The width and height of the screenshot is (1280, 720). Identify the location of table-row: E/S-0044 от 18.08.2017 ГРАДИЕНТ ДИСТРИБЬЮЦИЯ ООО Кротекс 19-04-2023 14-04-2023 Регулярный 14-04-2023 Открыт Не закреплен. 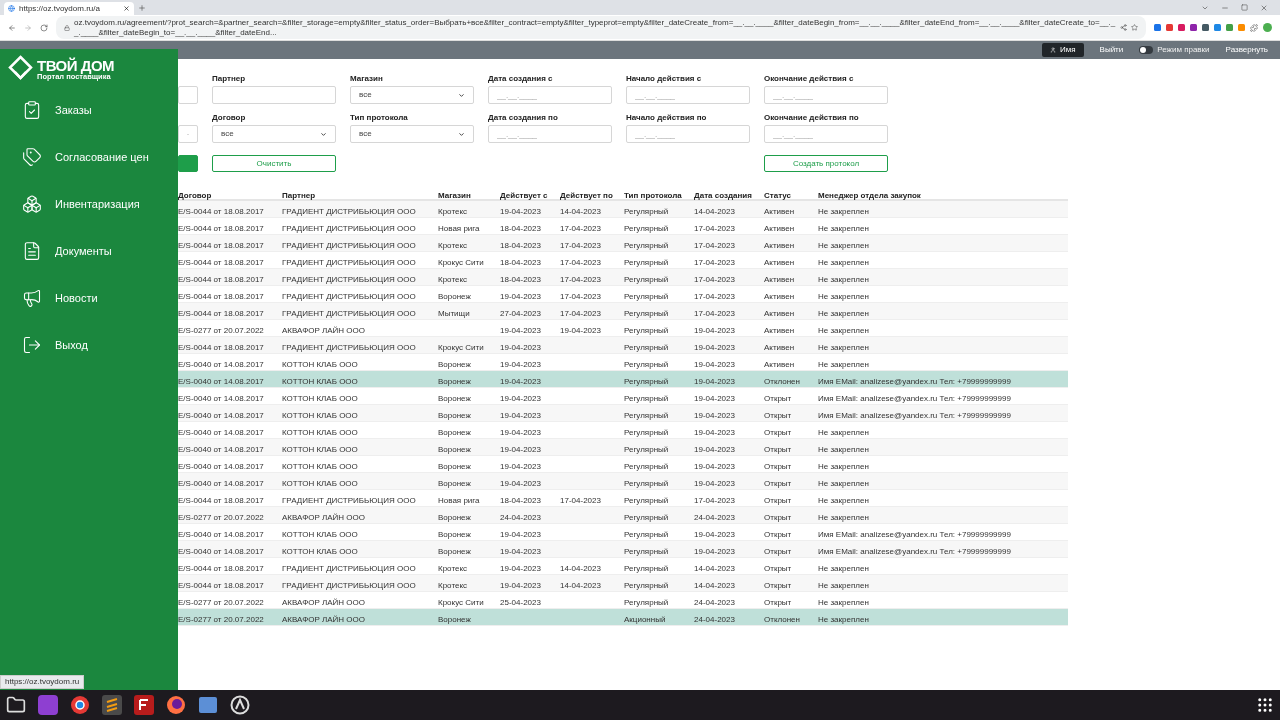
(623, 583).